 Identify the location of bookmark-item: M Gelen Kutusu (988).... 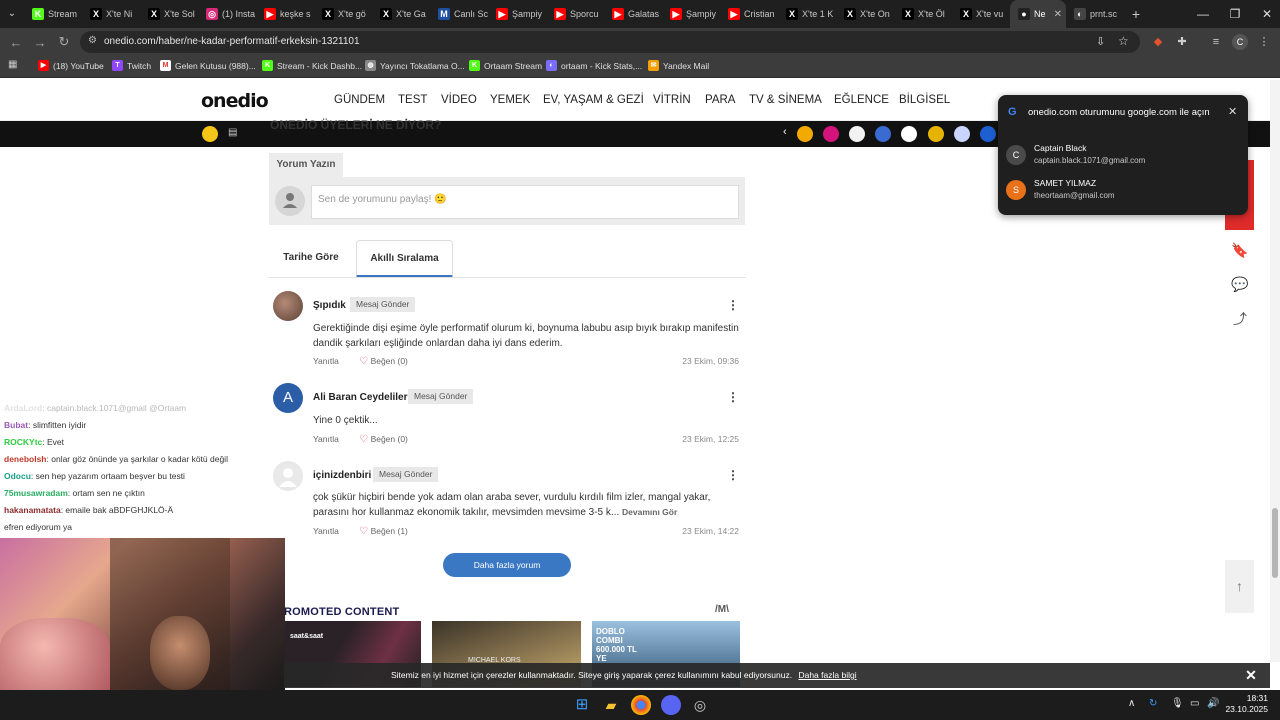
(208, 65).